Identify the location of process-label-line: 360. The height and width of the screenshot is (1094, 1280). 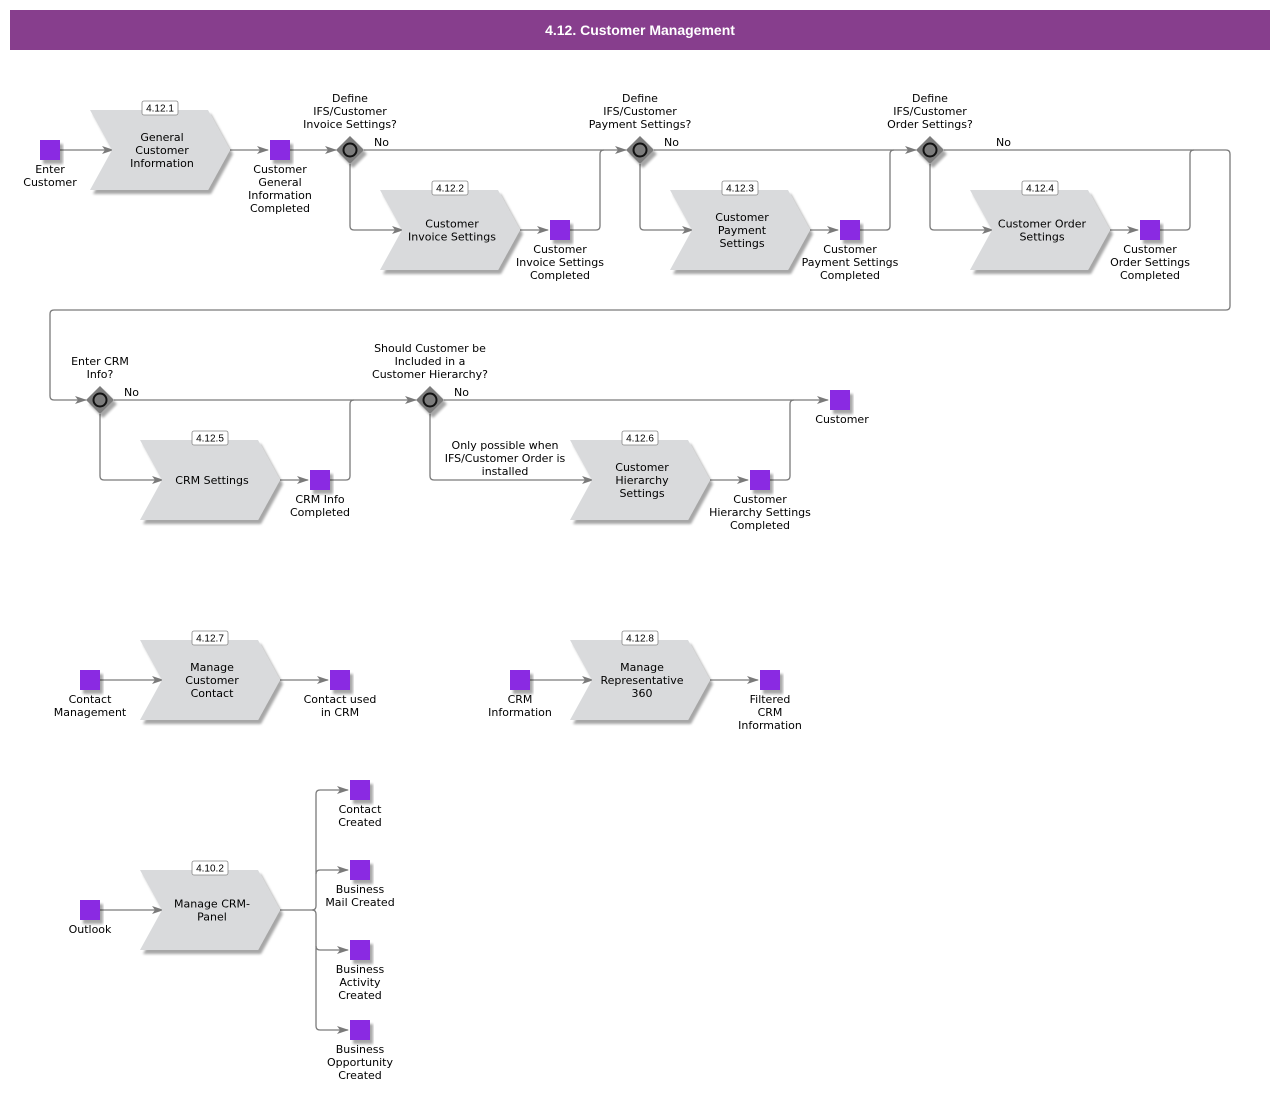
(642, 693).